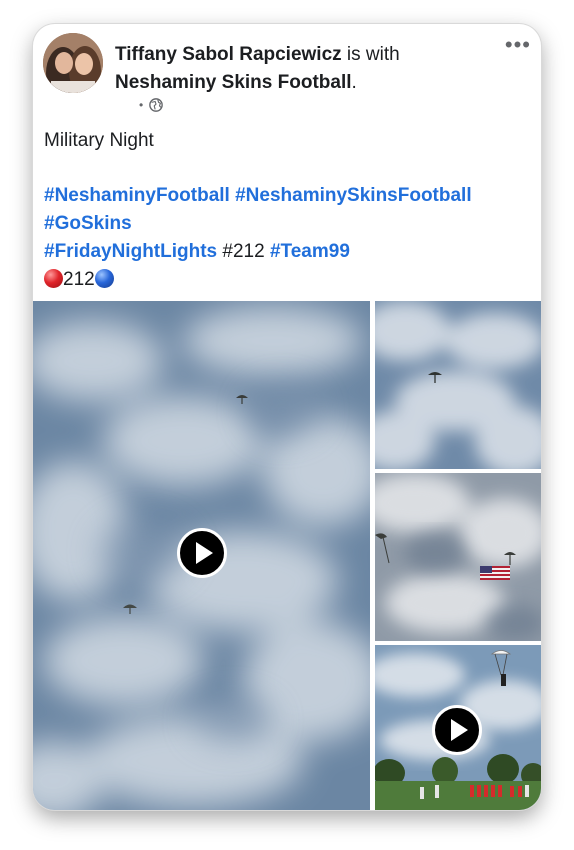  Describe the element at coordinates (458, 385) in the screenshot. I see `photo-tile-parachute` at that location.